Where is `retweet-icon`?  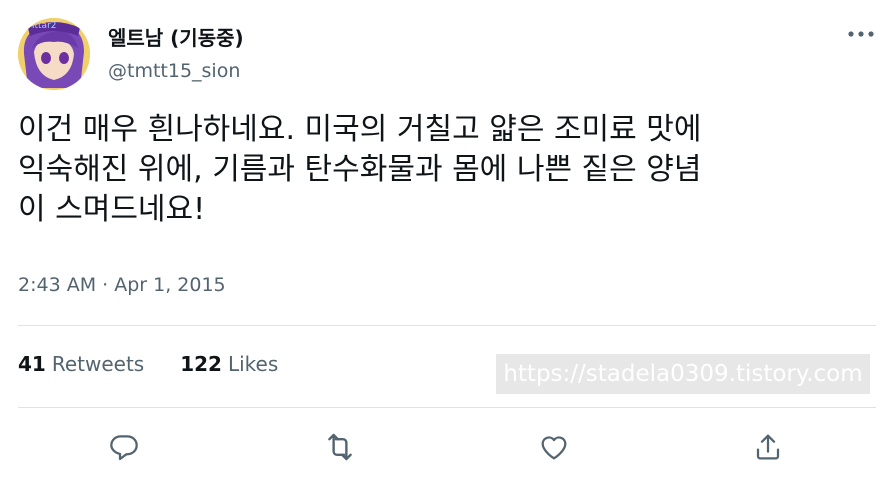
retweet-icon is located at coordinates (340, 447).